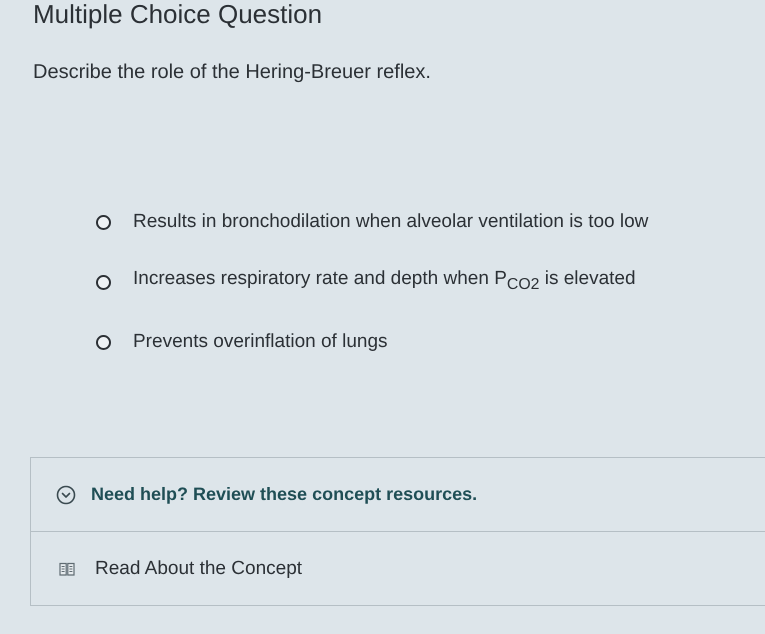 The image size is (765, 634). What do you see at coordinates (284, 494) in the screenshot?
I see `help-heading: Need help? Review these concept resources.` at bounding box center [284, 494].